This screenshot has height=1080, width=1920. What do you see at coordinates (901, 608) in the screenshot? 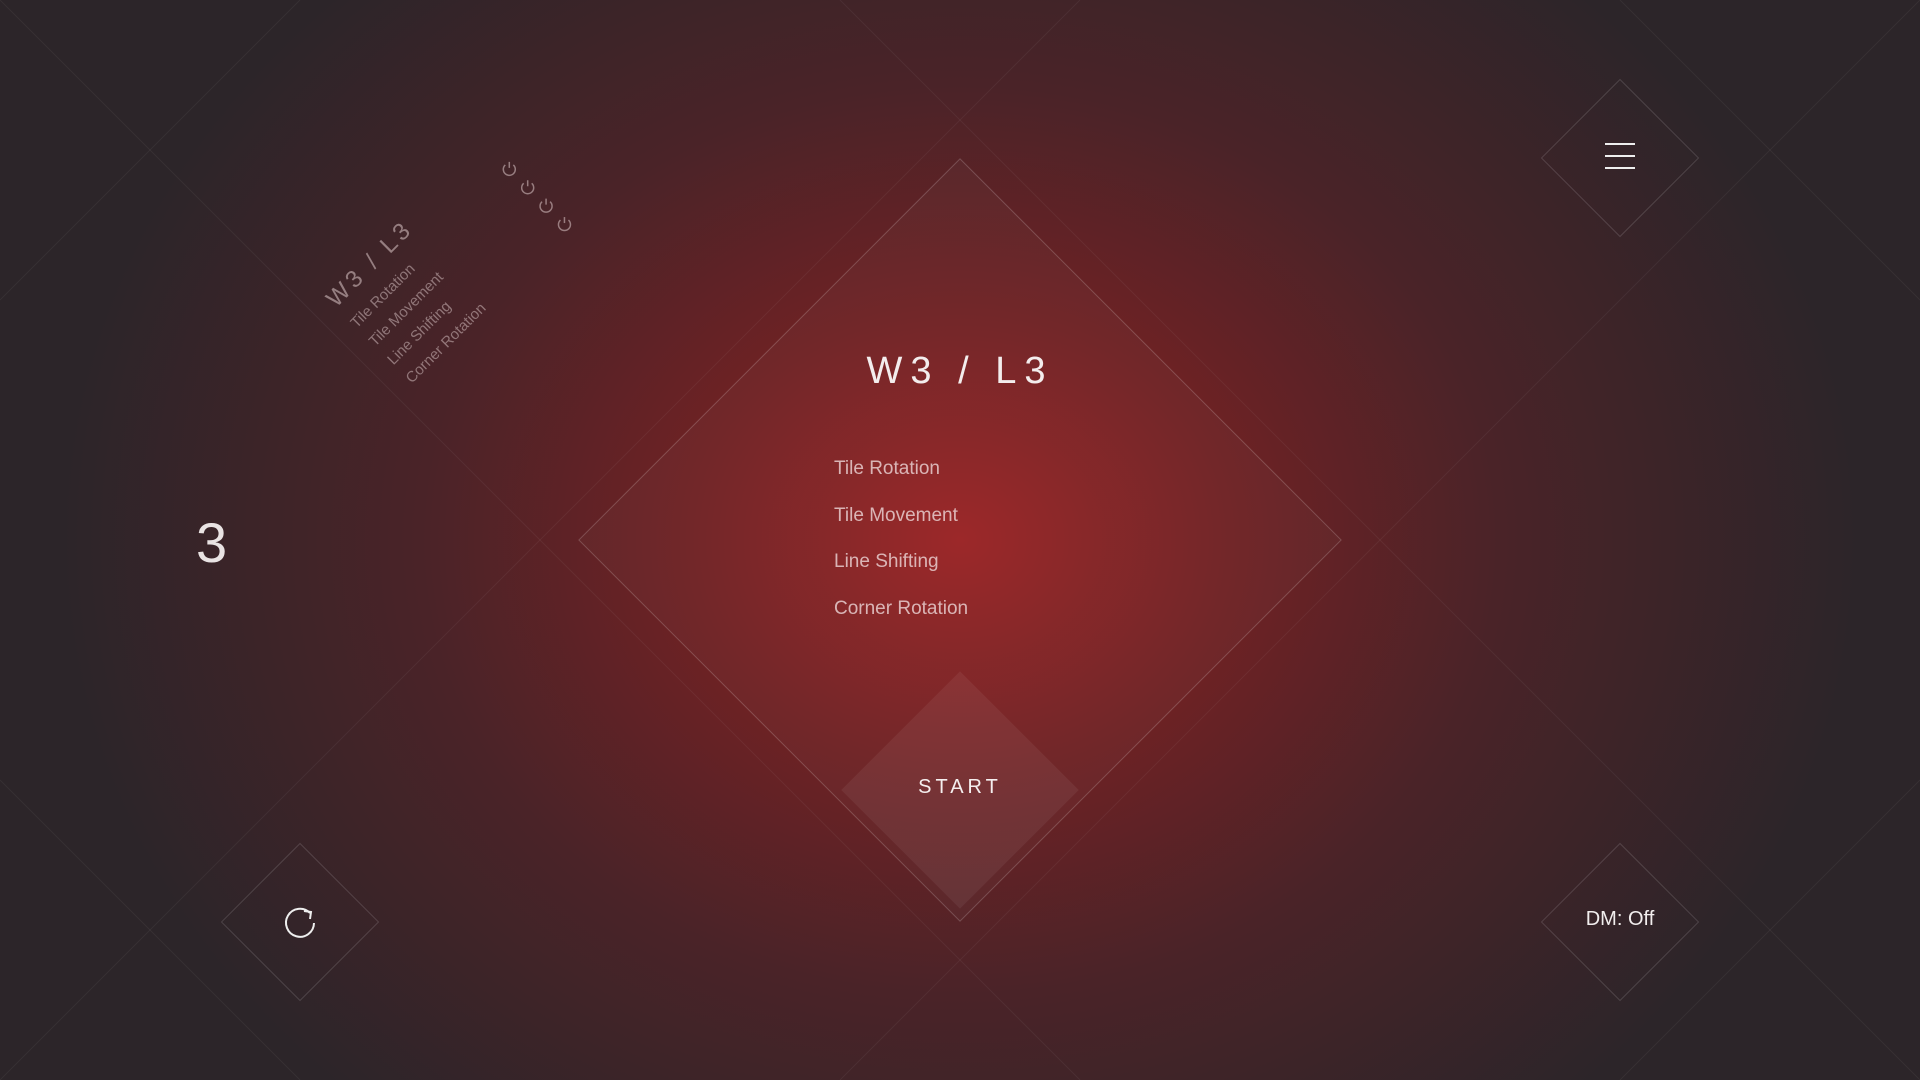
I see `mechanic-item: Corner Rotation` at bounding box center [901, 608].